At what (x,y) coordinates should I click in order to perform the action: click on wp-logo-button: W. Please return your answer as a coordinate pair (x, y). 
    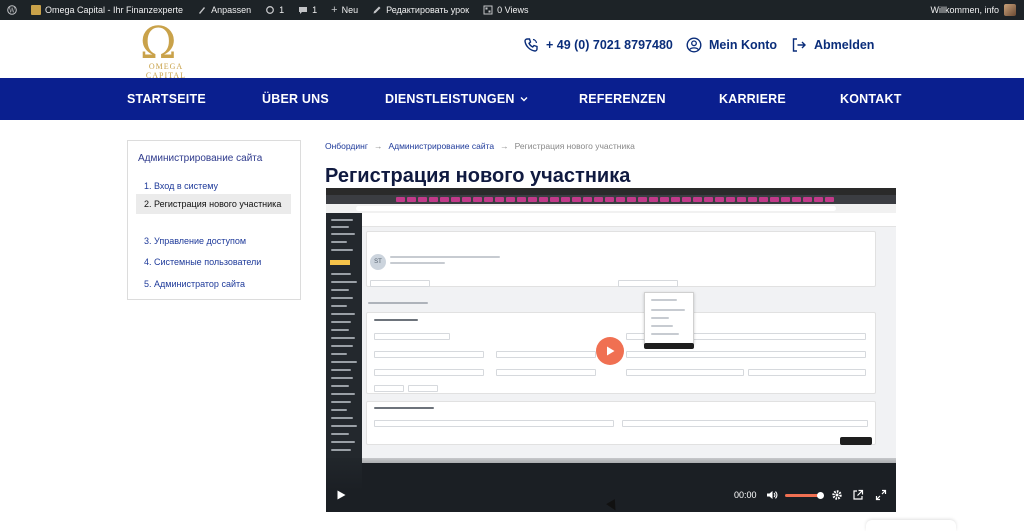
    Looking at the image, I should click on (12, 10).